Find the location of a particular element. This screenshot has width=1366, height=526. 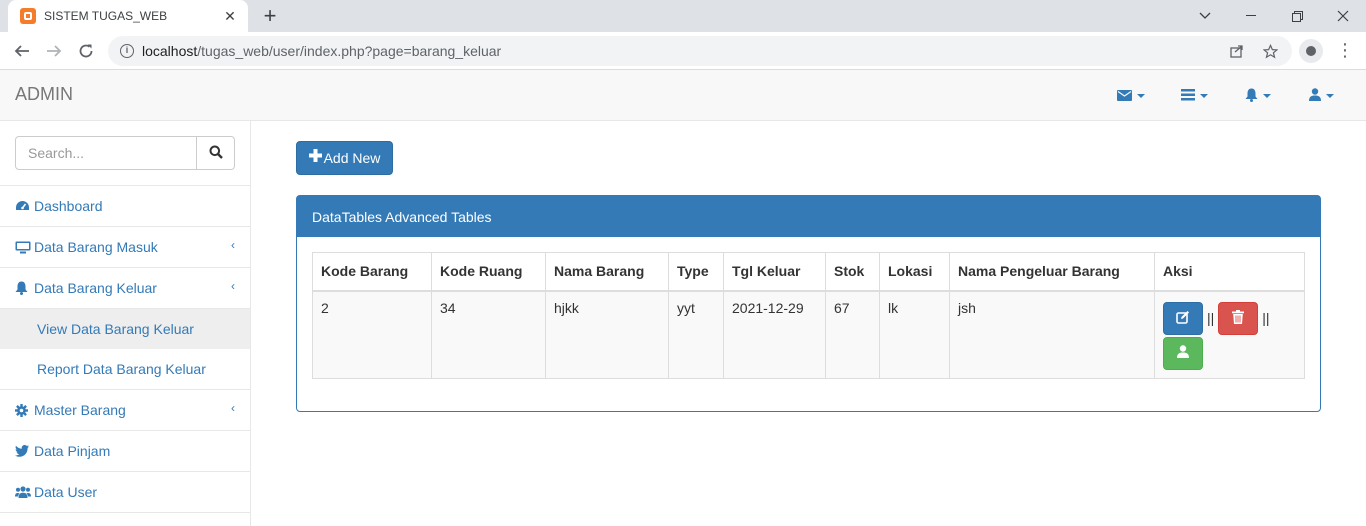

sidebar-item-label: Dashboard is located at coordinates (68, 206).